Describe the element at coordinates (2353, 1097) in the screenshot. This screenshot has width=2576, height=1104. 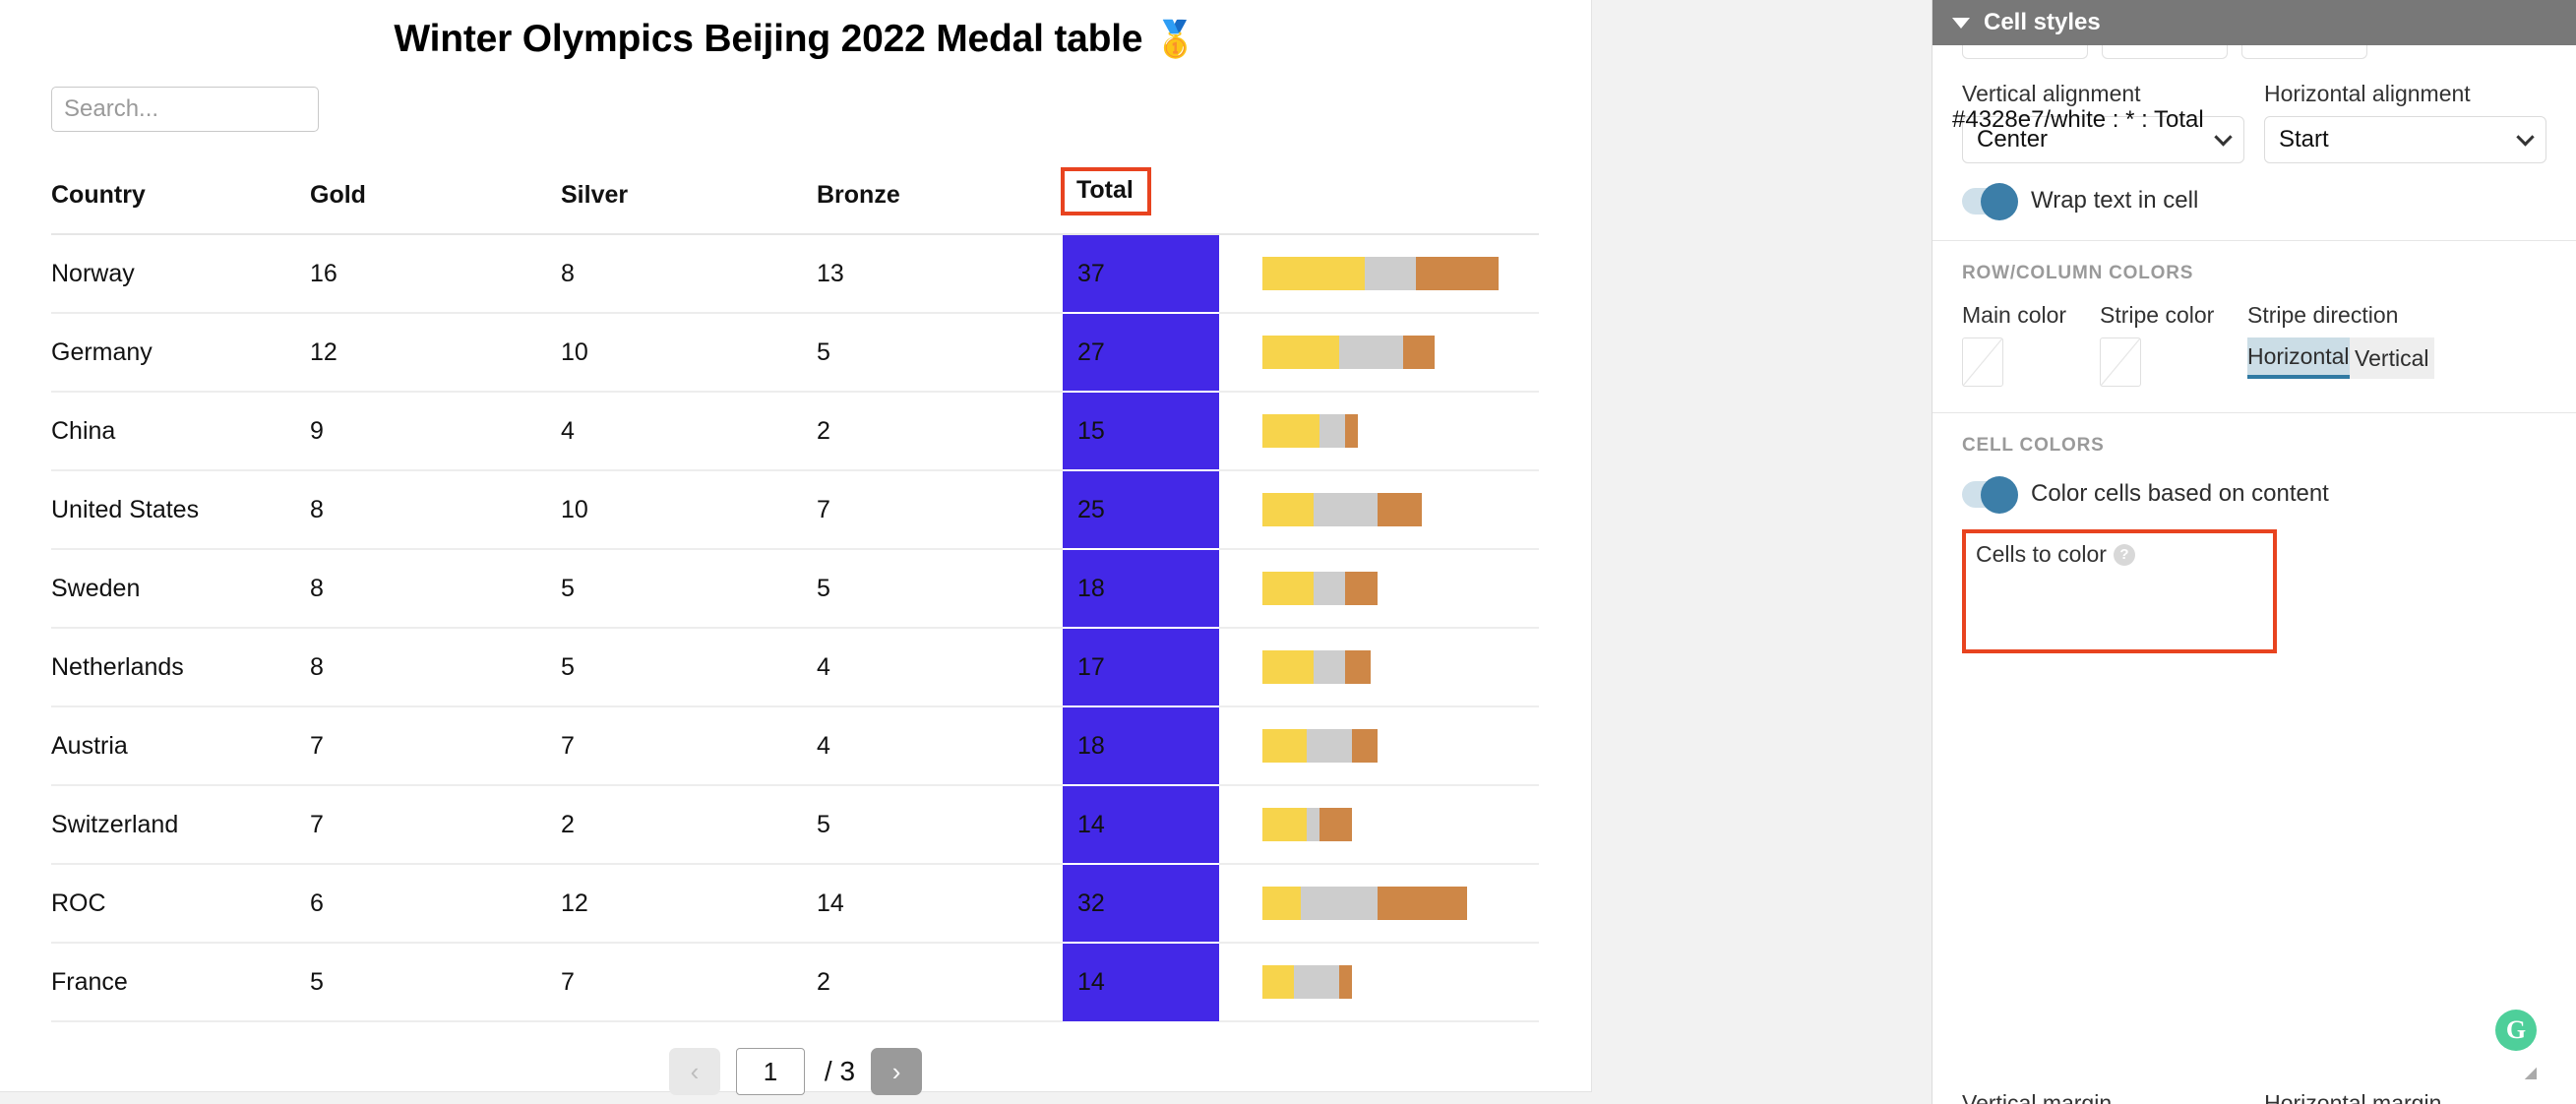
I see `horizontal-margin-label: Horizontal margin` at that location.